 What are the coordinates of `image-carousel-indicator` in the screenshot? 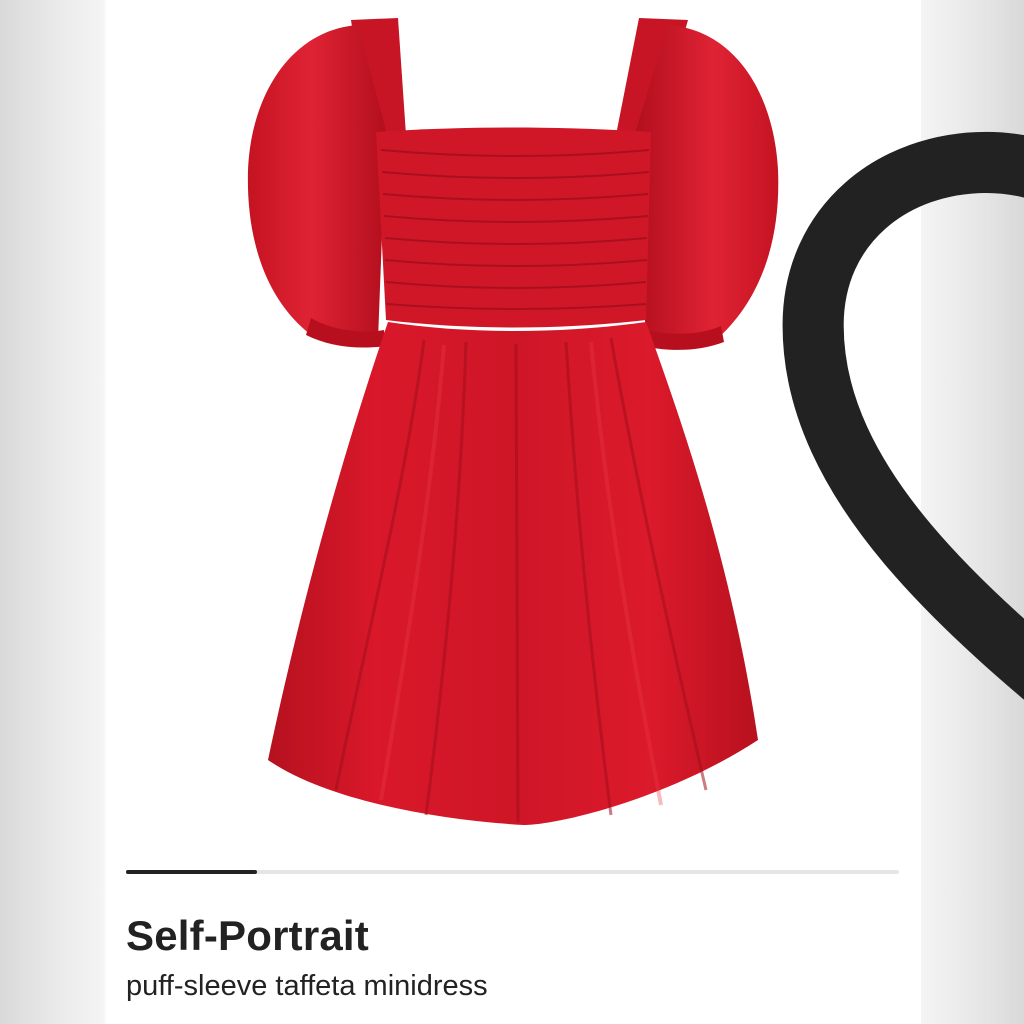 It's located at (512, 872).